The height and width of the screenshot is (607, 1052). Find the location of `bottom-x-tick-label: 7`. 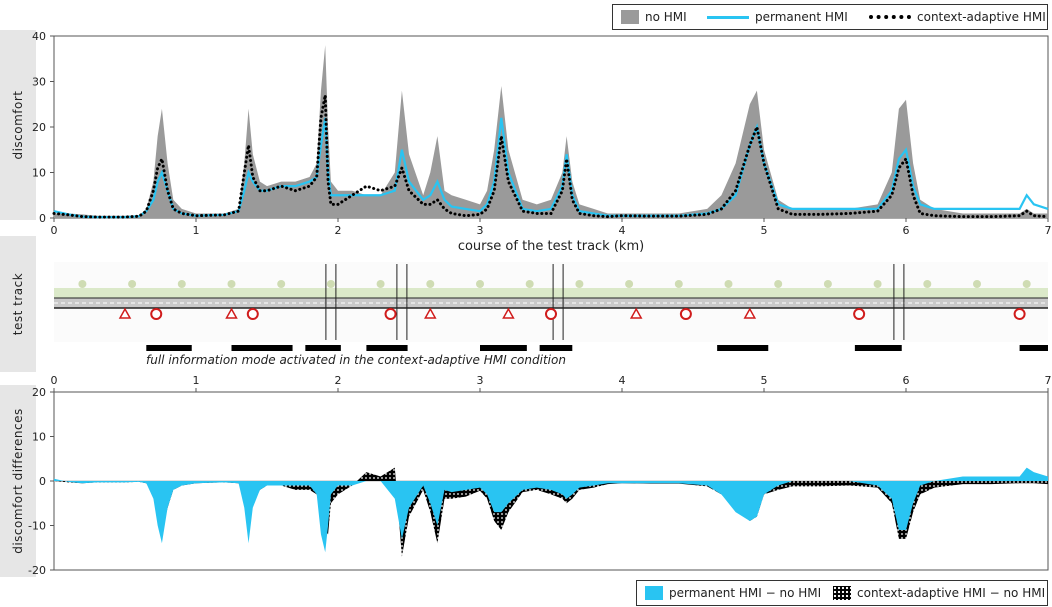

bottom-x-tick-label: 7 is located at coordinates (1048, 380).